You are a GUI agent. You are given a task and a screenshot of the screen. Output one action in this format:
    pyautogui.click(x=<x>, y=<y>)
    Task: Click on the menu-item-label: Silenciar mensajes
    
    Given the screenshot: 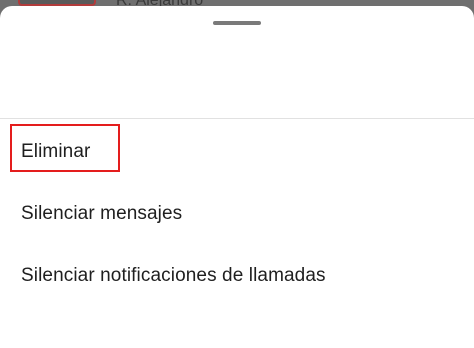 What is the action you would take?
    pyautogui.click(x=102, y=213)
    